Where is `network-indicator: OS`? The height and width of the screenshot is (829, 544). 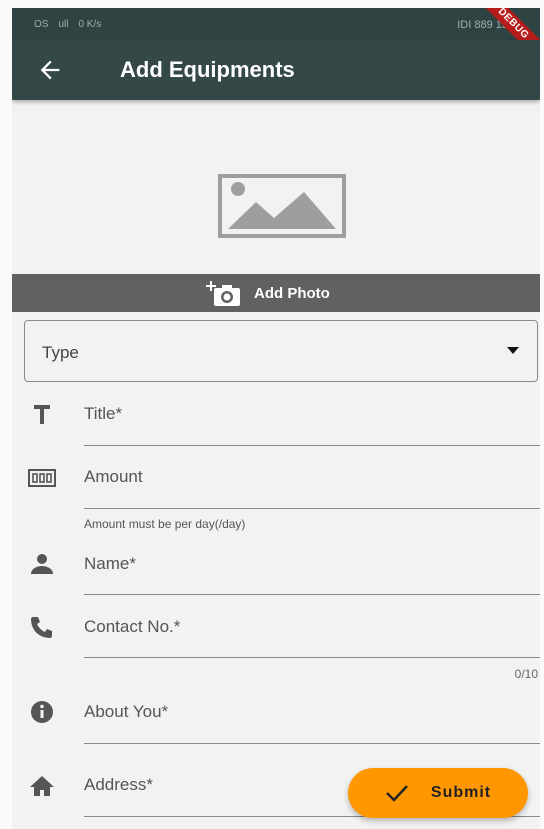 network-indicator: OS is located at coordinates (41, 24).